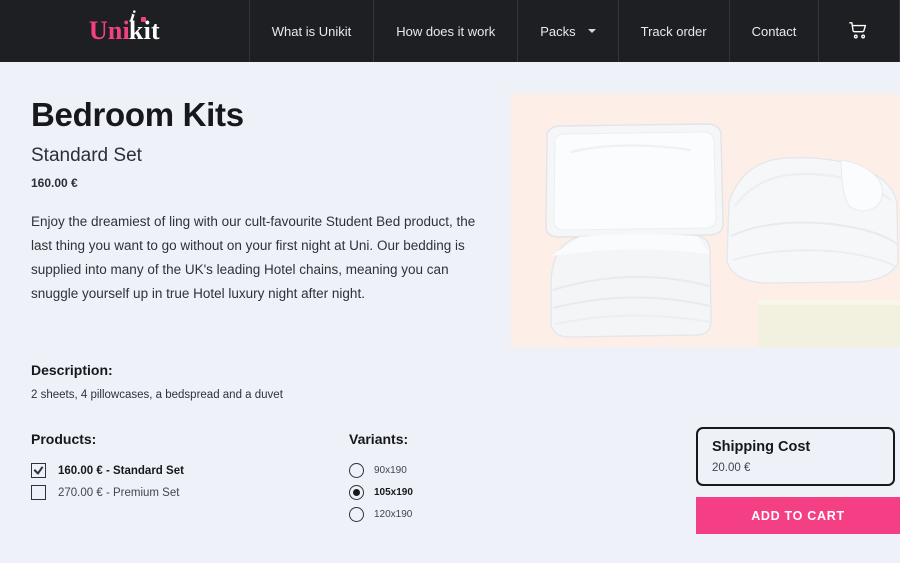 The width and height of the screenshot is (900, 563). What do you see at coordinates (761, 447) in the screenshot?
I see `shipping-cost-title: Shipping Cost` at bounding box center [761, 447].